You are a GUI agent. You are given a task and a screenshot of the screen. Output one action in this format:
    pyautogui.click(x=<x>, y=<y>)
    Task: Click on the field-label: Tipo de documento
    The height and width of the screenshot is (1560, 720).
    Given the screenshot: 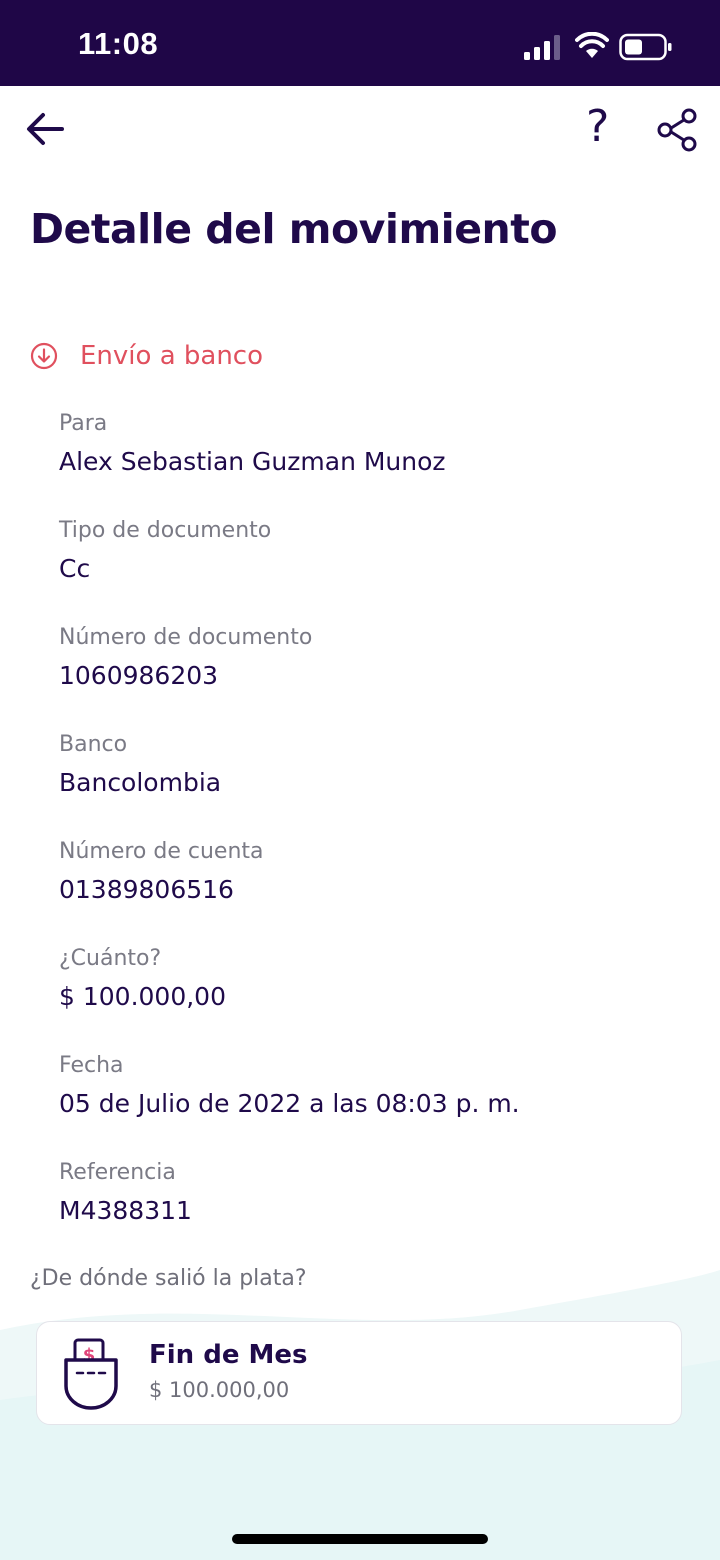 What is the action you would take?
    pyautogui.click(x=165, y=530)
    